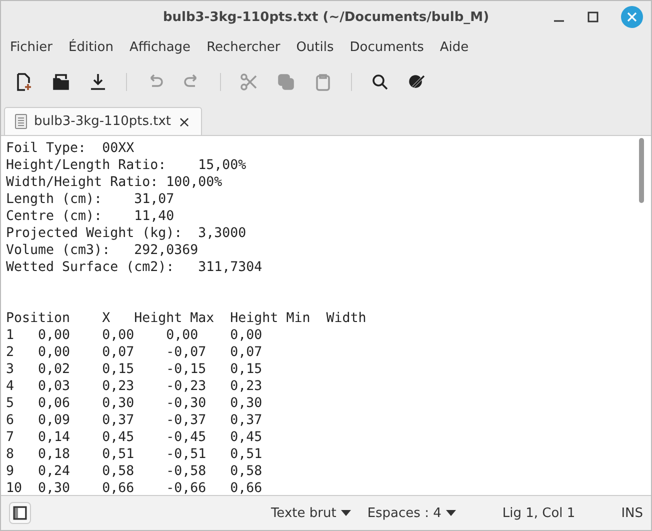 This screenshot has height=531, width=652. Describe the element at coordinates (387, 47) in the screenshot. I see `menu-item: Documents` at that location.